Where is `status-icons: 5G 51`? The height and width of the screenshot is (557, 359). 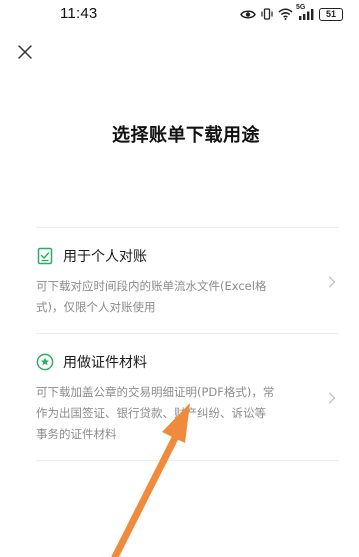 status-icons: 5G 51 is located at coordinates (291, 13).